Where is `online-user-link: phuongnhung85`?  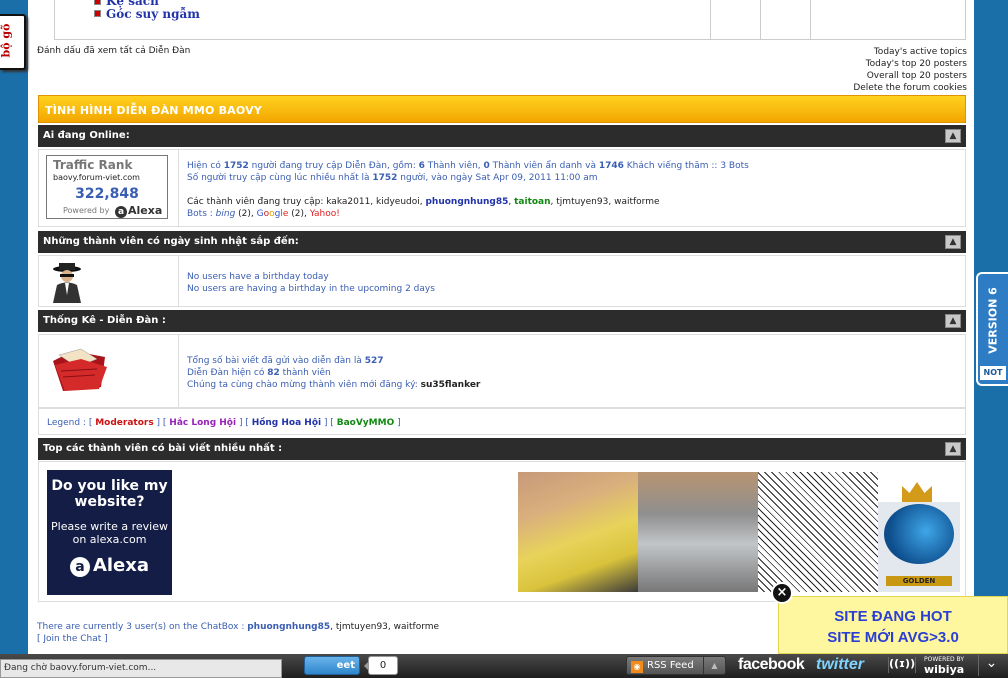 online-user-link: phuongnhung85 is located at coordinates (466, 202).